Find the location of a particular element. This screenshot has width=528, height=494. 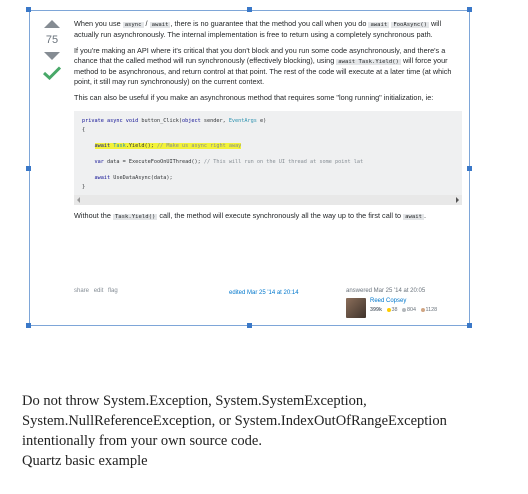

bronze-badge-count: 1128 is located at coordinates (431, 310).